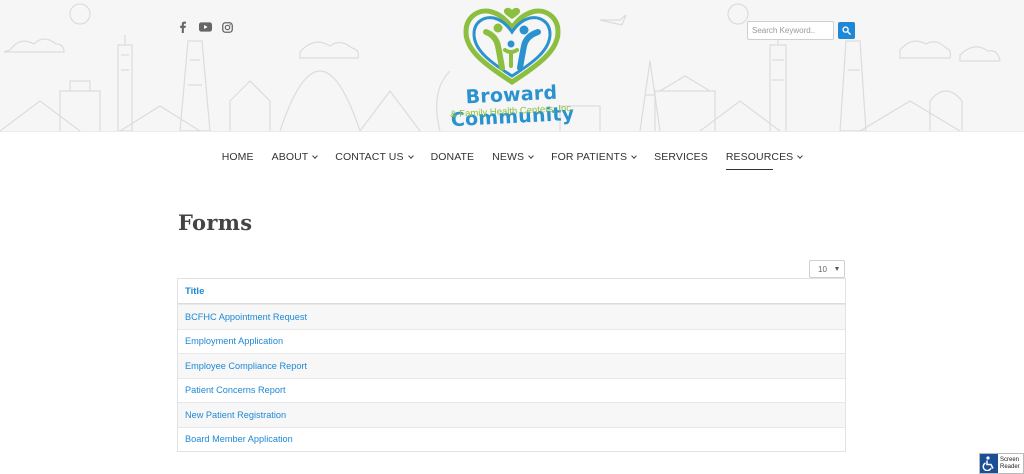  What do you see at coordinates (183, 27) in the screenshot?
I see `facebook-icon` at bounding box center [183, 27].